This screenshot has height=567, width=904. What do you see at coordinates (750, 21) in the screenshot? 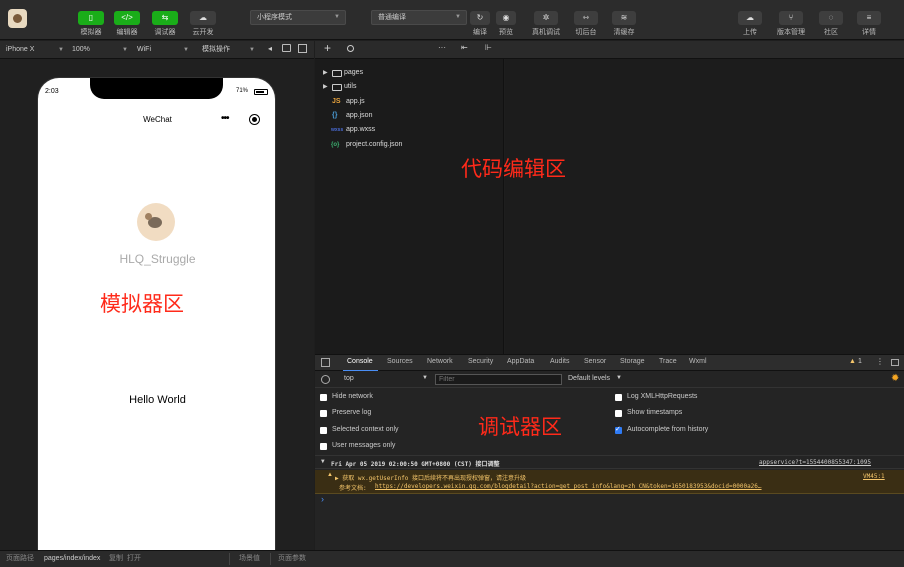
I see `upload-button: ☁ 上传` at bounding box center [750, 21].